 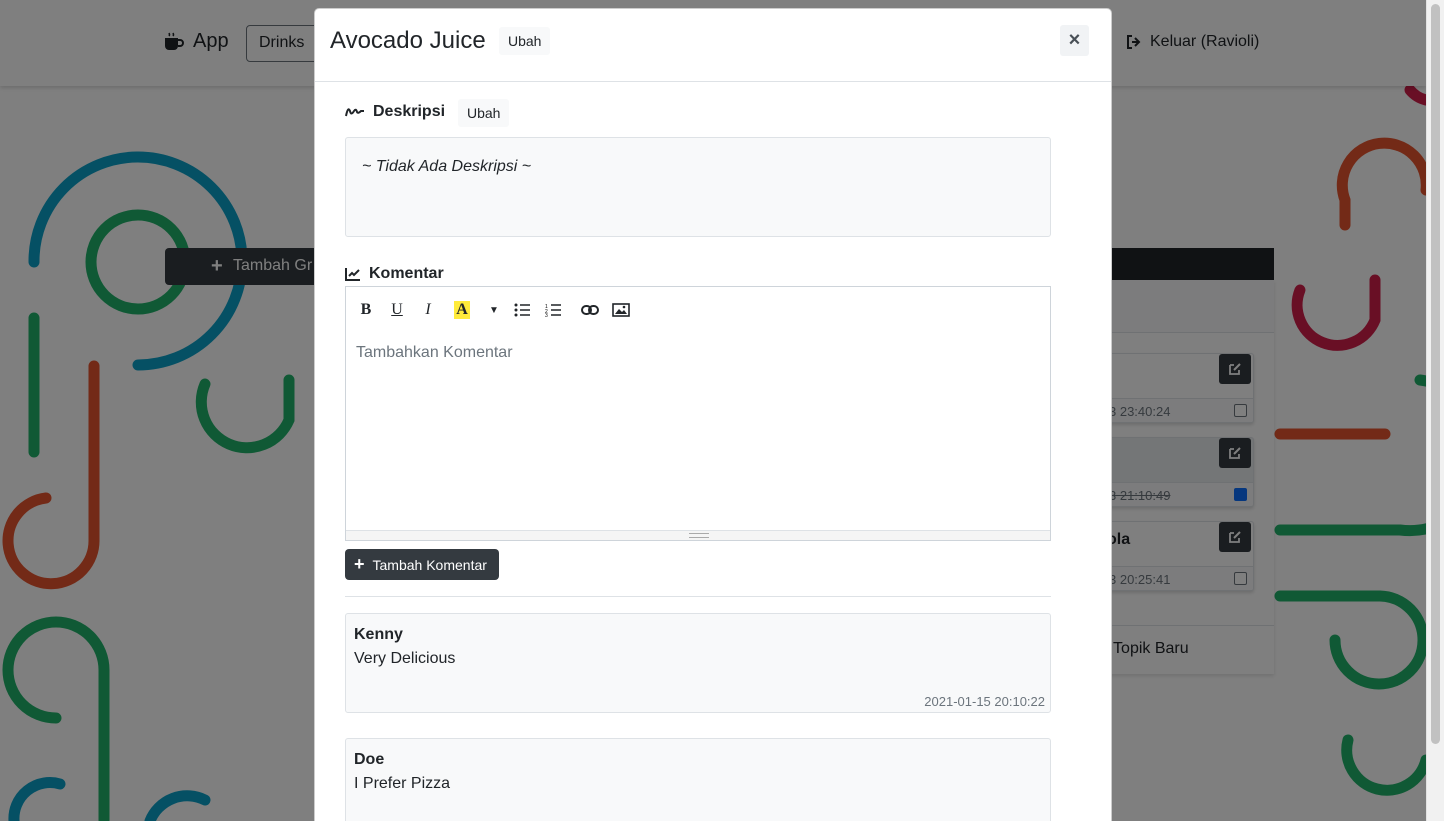 I want to click on comments-heading: Komentar, so click(x=394, y=274).